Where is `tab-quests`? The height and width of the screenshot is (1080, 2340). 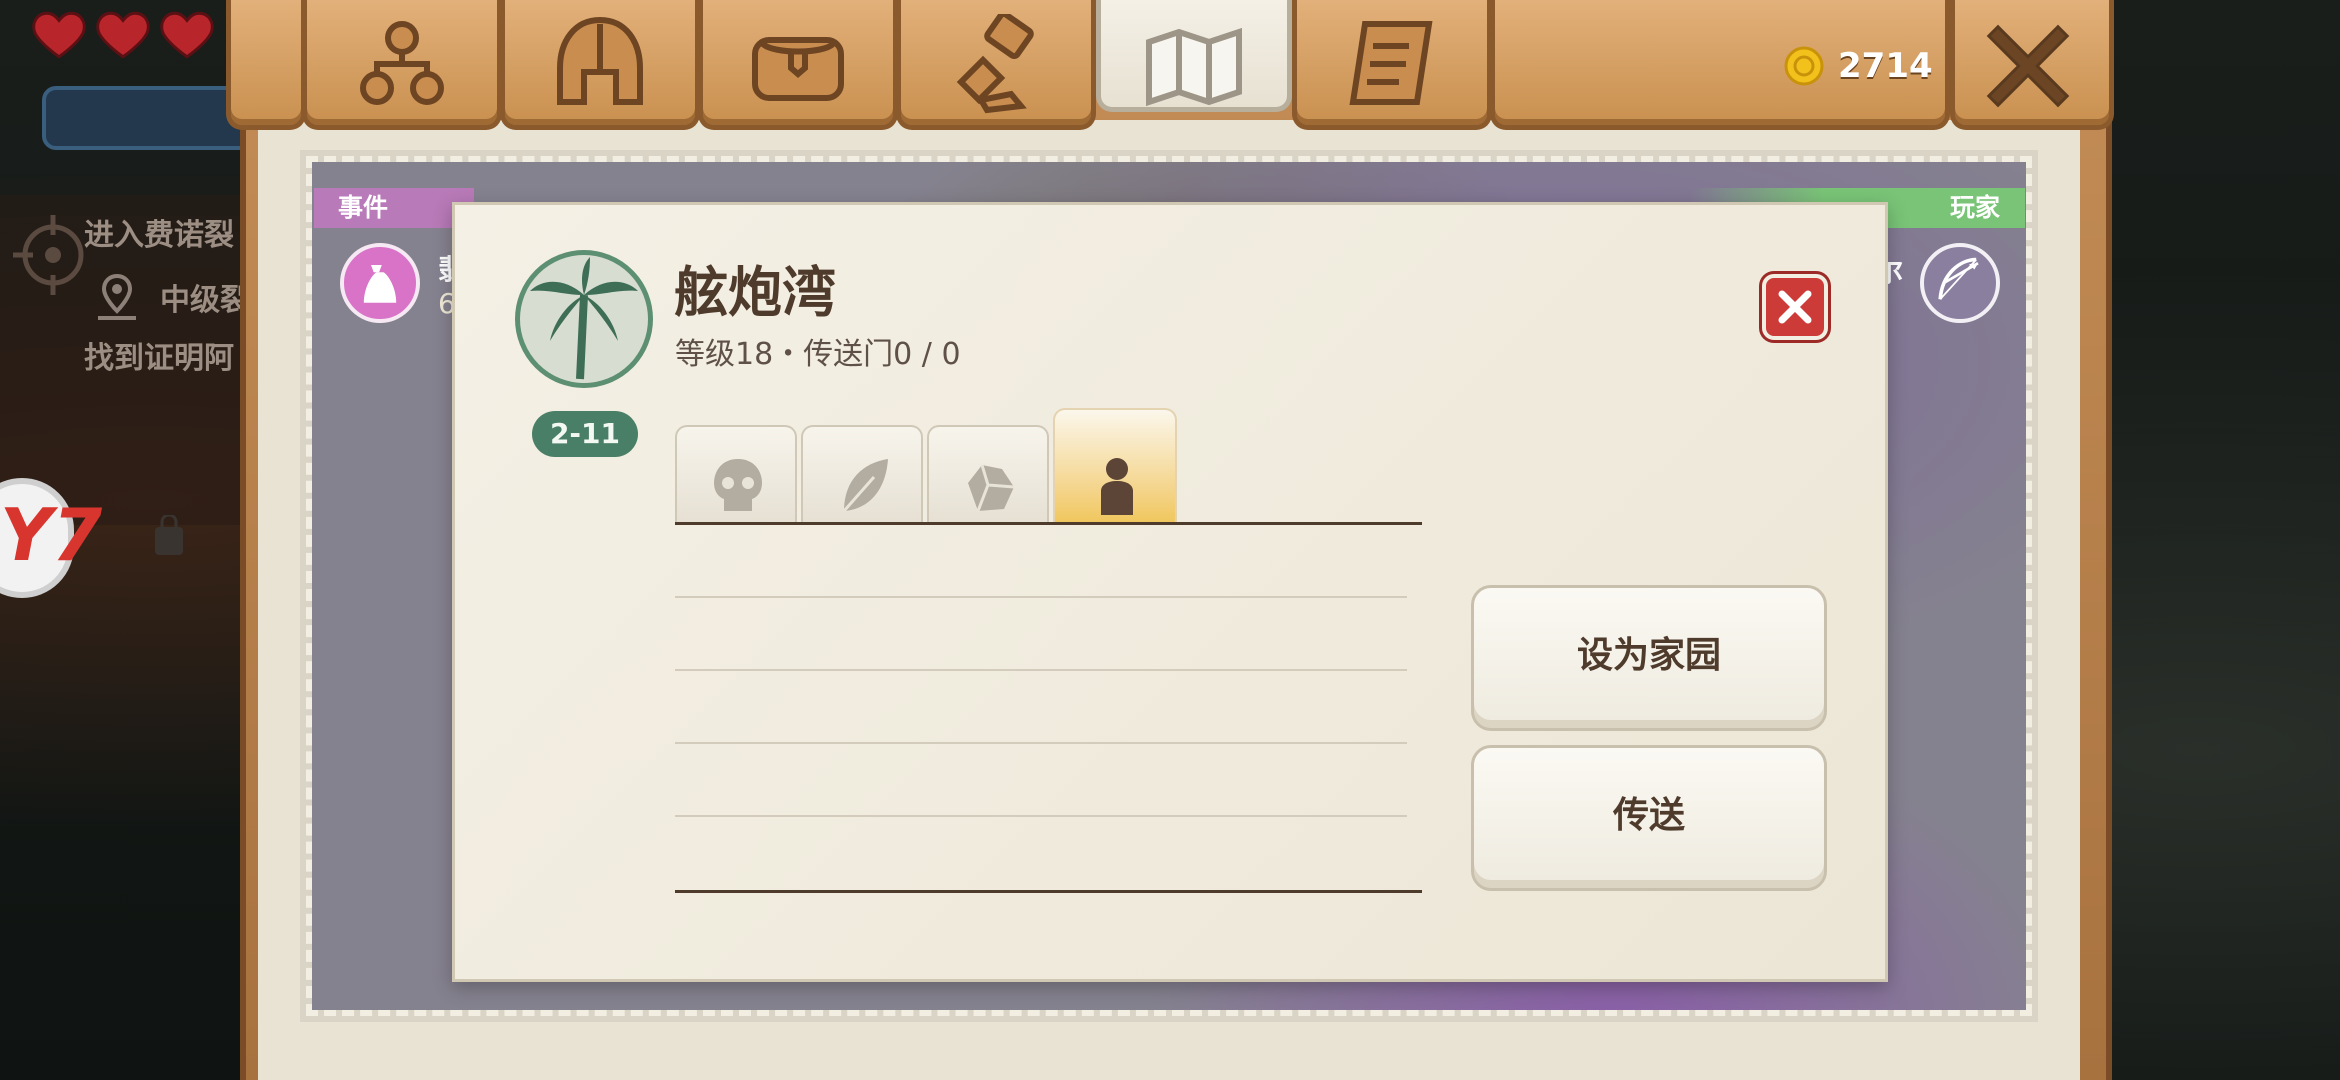
tab-quests is located at coordinates (1392, 65).